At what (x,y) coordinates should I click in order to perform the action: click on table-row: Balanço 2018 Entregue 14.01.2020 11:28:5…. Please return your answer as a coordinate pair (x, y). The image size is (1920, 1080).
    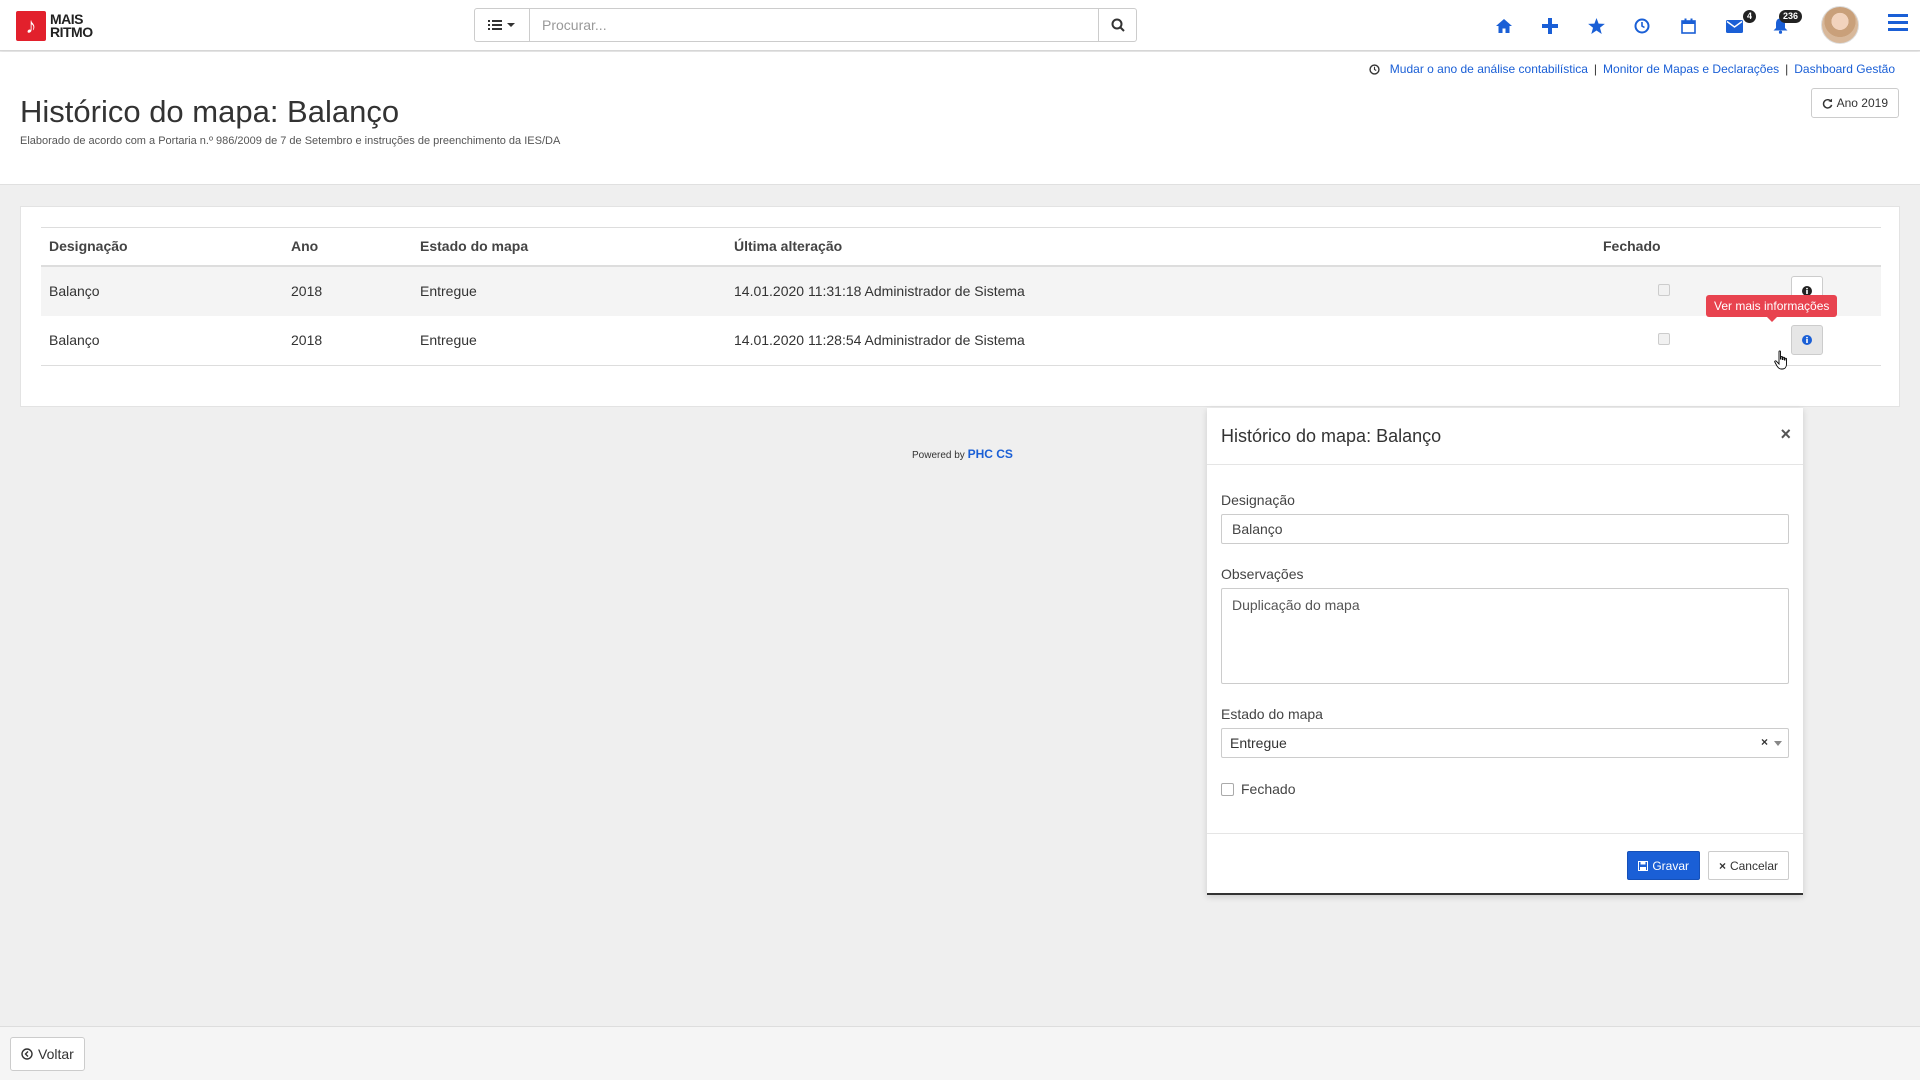
    Looking at the image, I should click on (961, 341).